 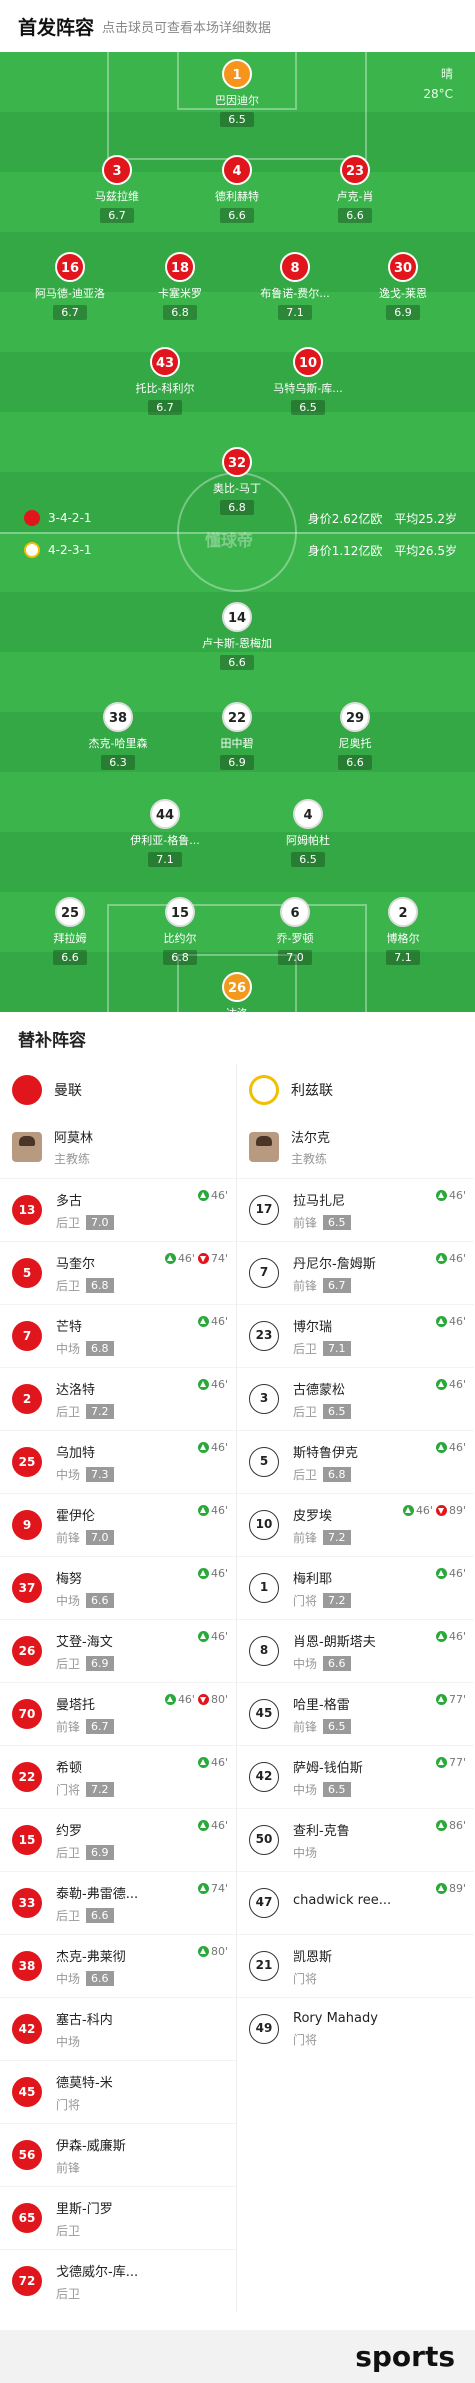 What do you see at coordinates (457, 1510) in the screenshot?
I see `sub-out-time: 89'` at bounding box center [457, 1510].